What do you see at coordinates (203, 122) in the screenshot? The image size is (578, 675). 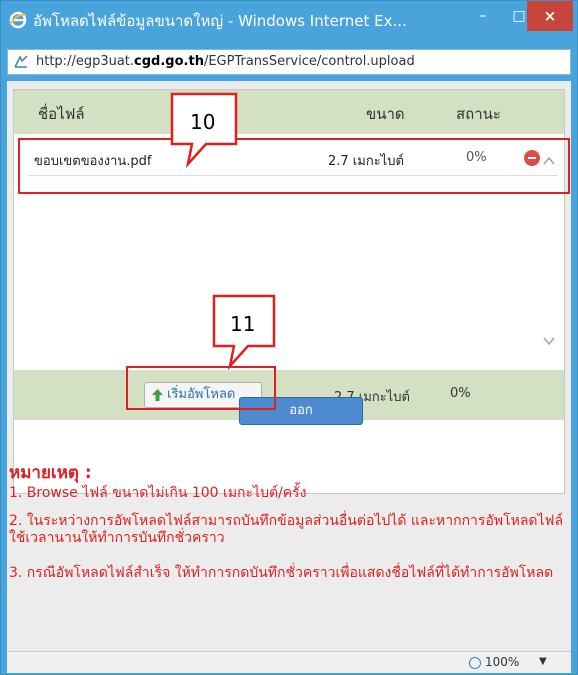 I see `callout-10-label: 10` at bounding box center [203, 122].